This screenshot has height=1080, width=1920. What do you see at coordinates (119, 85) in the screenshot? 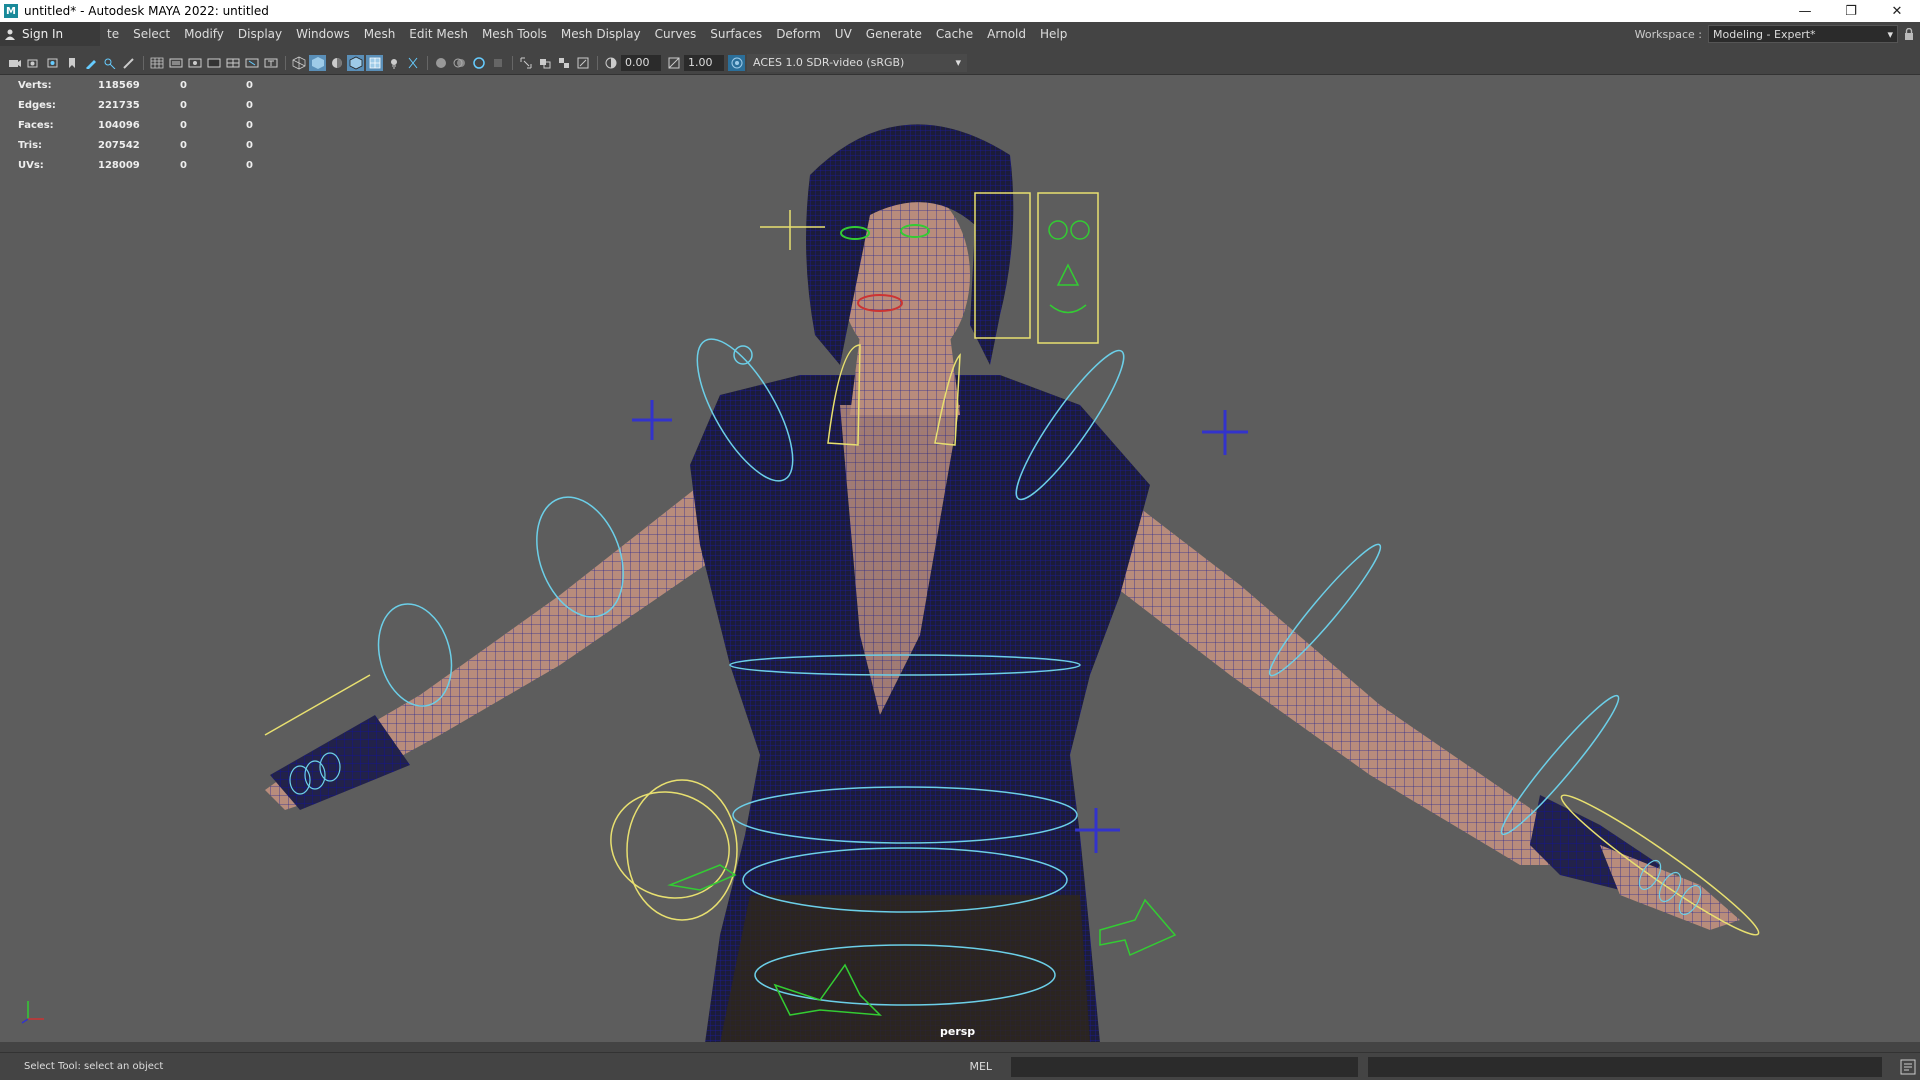
I see `hud-value: 118569` at bounding box center [119, 85].